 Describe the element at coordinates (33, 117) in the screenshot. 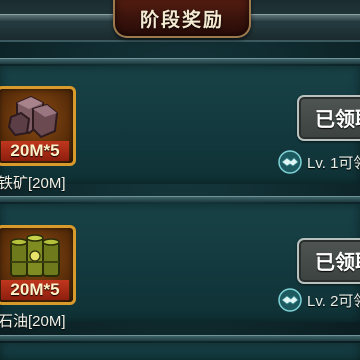

I see `iron-ore-icon` at that location.